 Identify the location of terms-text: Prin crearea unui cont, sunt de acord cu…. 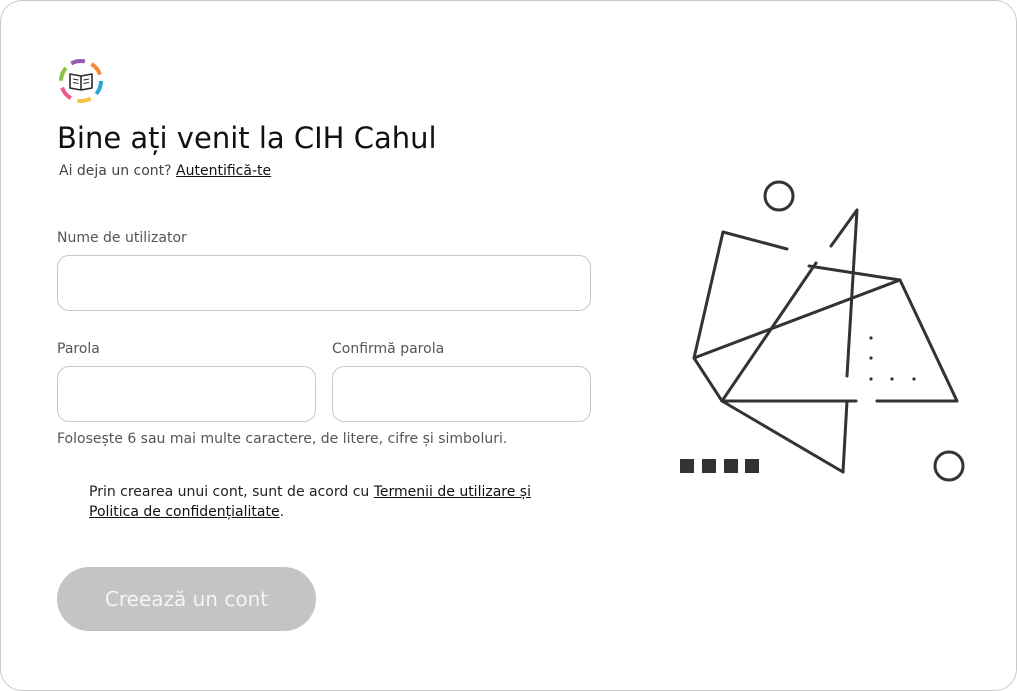
(339, 502).